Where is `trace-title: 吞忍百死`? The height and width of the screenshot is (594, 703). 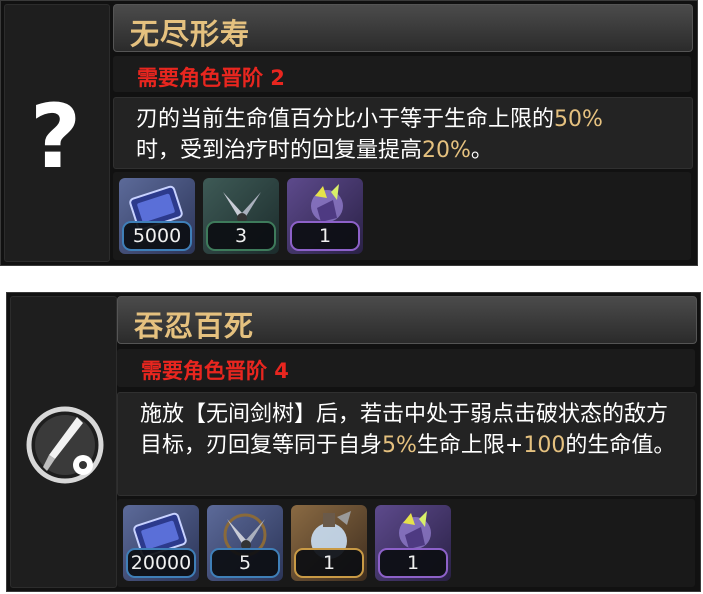
trace-title: 吞忍百死 is located at coordinates (194, 326).